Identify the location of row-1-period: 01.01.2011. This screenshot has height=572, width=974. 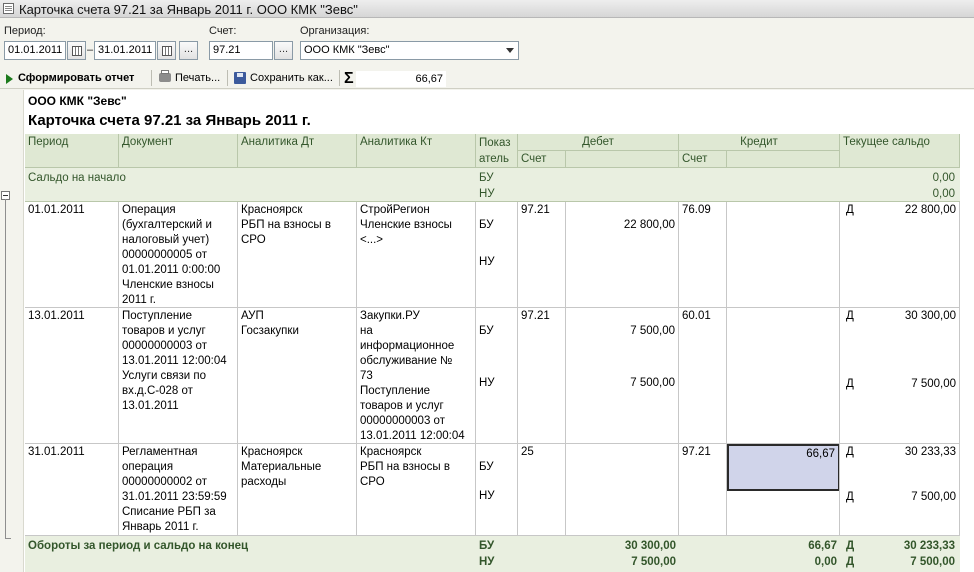
(72, 255).